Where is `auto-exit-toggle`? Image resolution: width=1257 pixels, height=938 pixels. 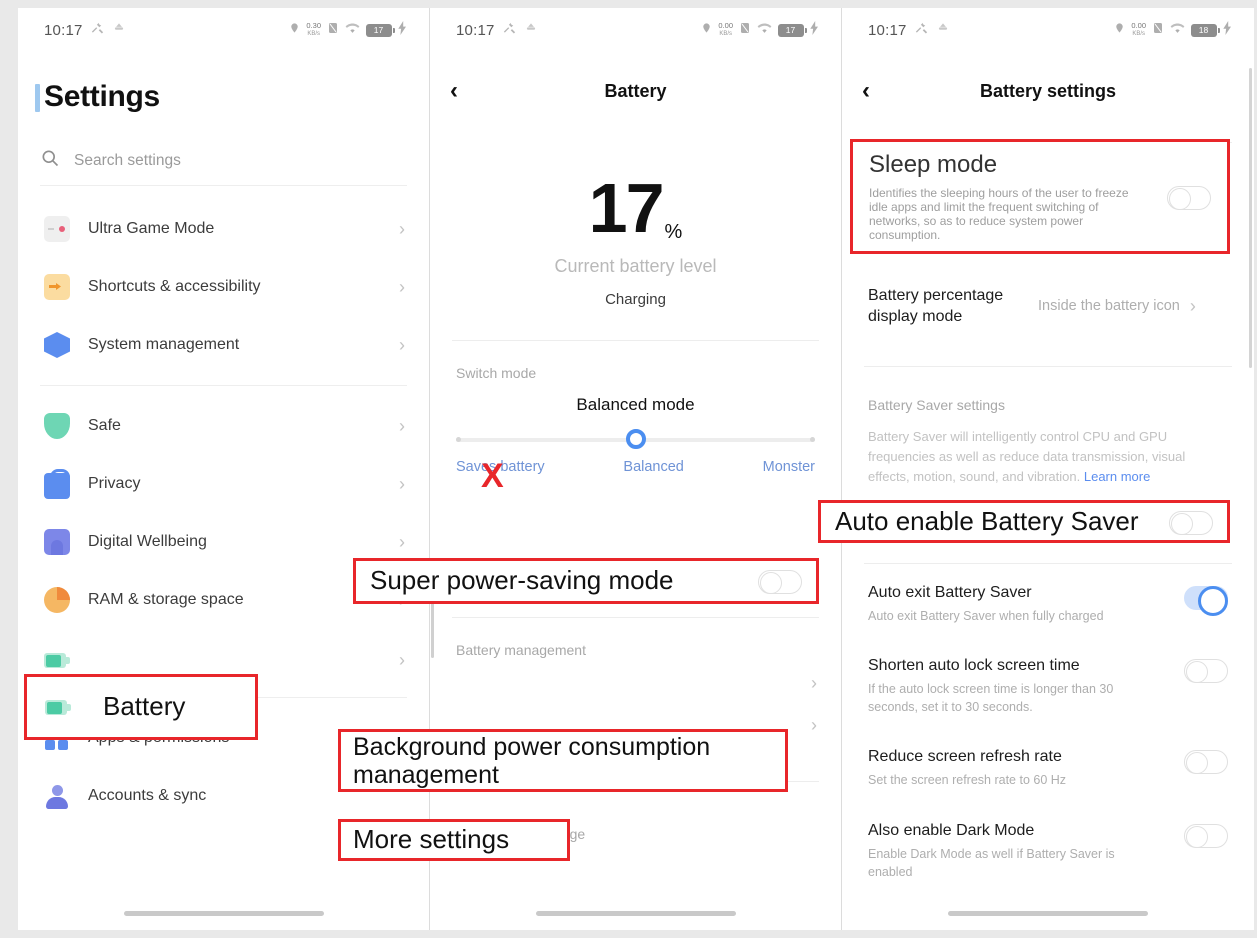 auto-exit-toggle is located at coordinates (1206, 601).